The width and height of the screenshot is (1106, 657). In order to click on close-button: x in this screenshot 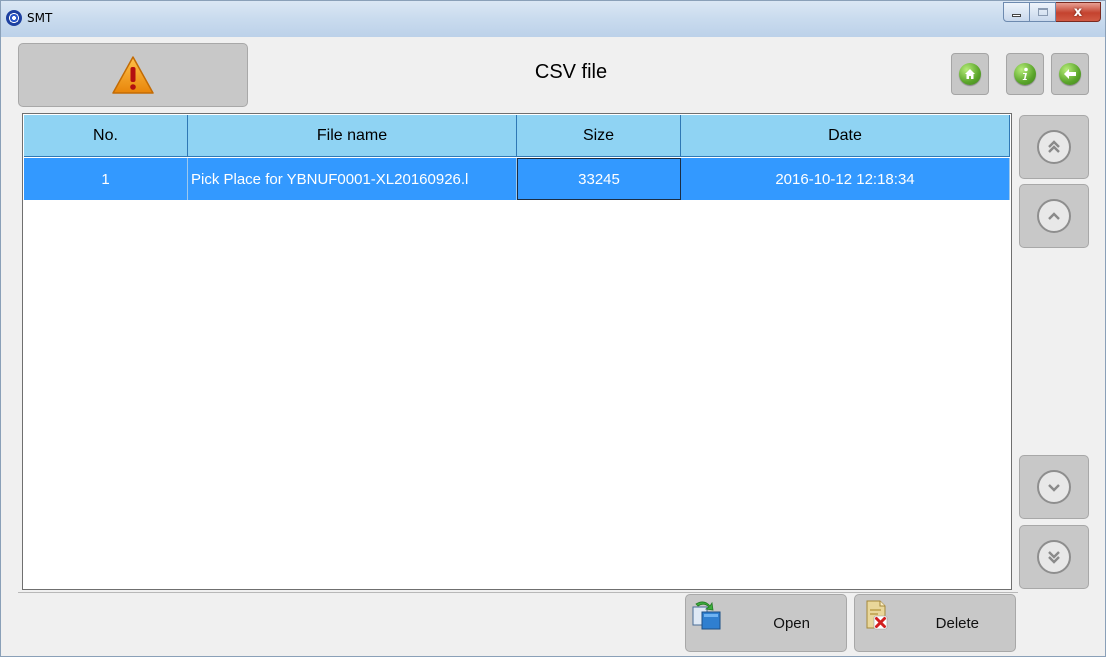, I will do `click(1078, 12)`.